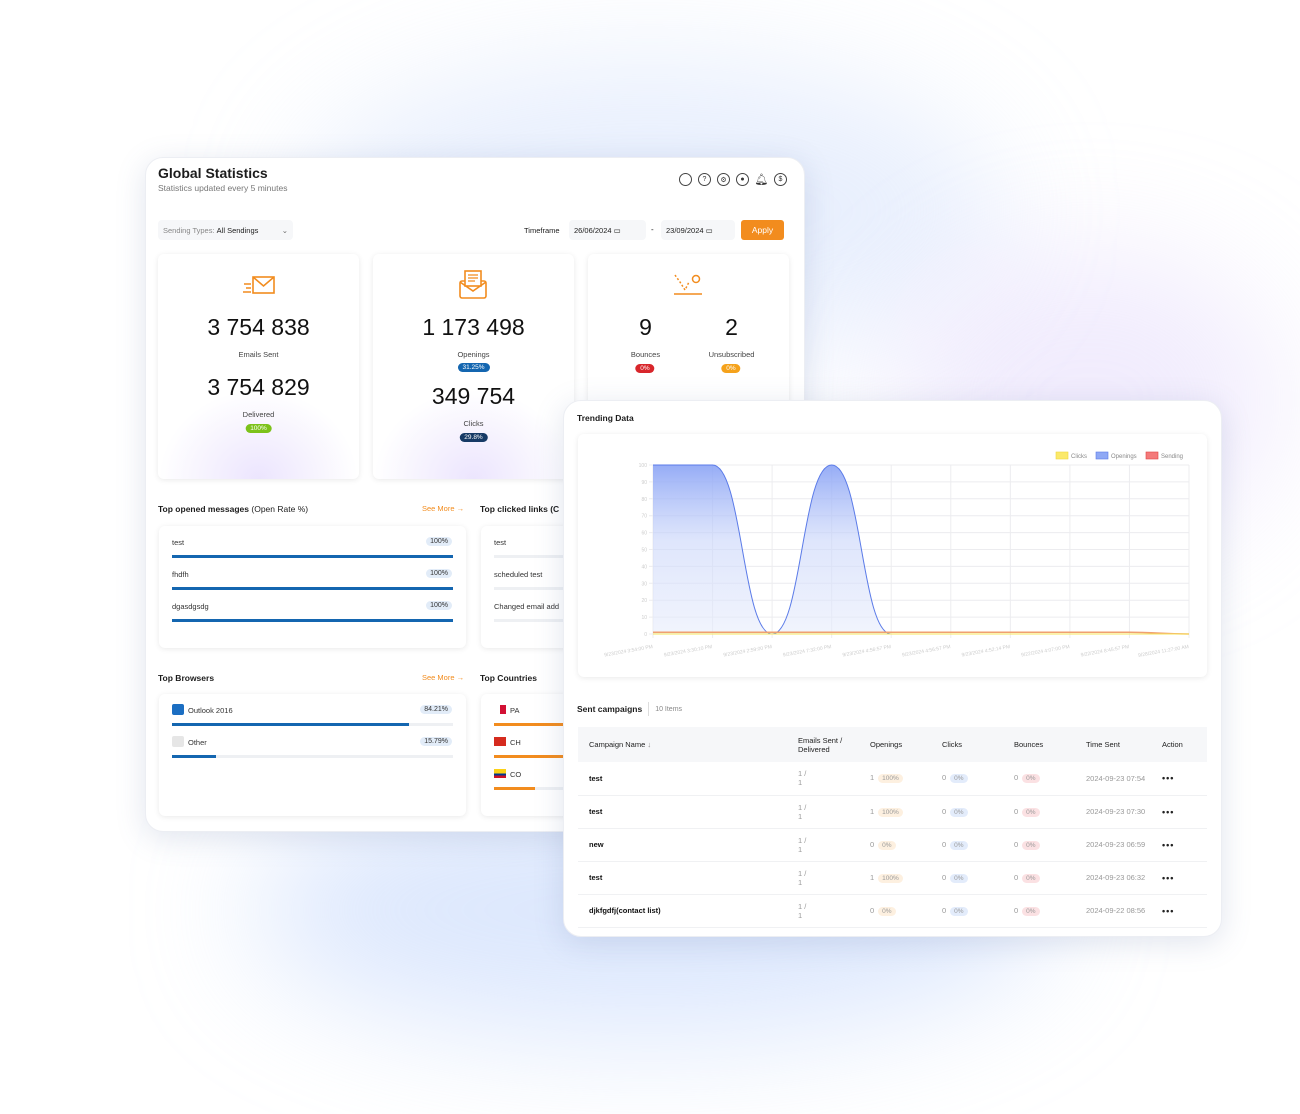  I want to click on openings-pct: 100%, so click(890, 812).